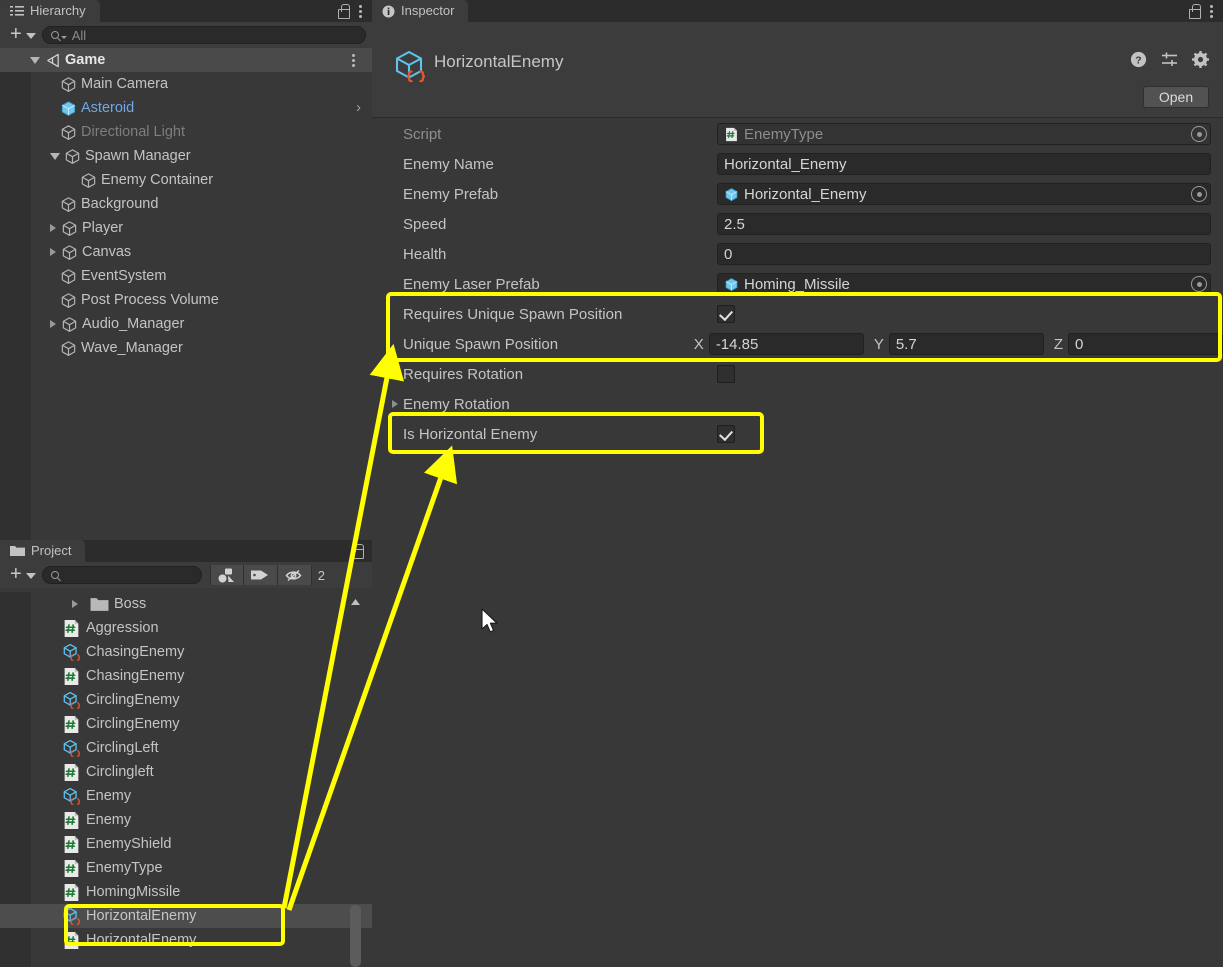  What do you see at coordinates (355, 936) in the screenshot?
I see `project-scrollbar-thumb` at bounding box center [355, 936].